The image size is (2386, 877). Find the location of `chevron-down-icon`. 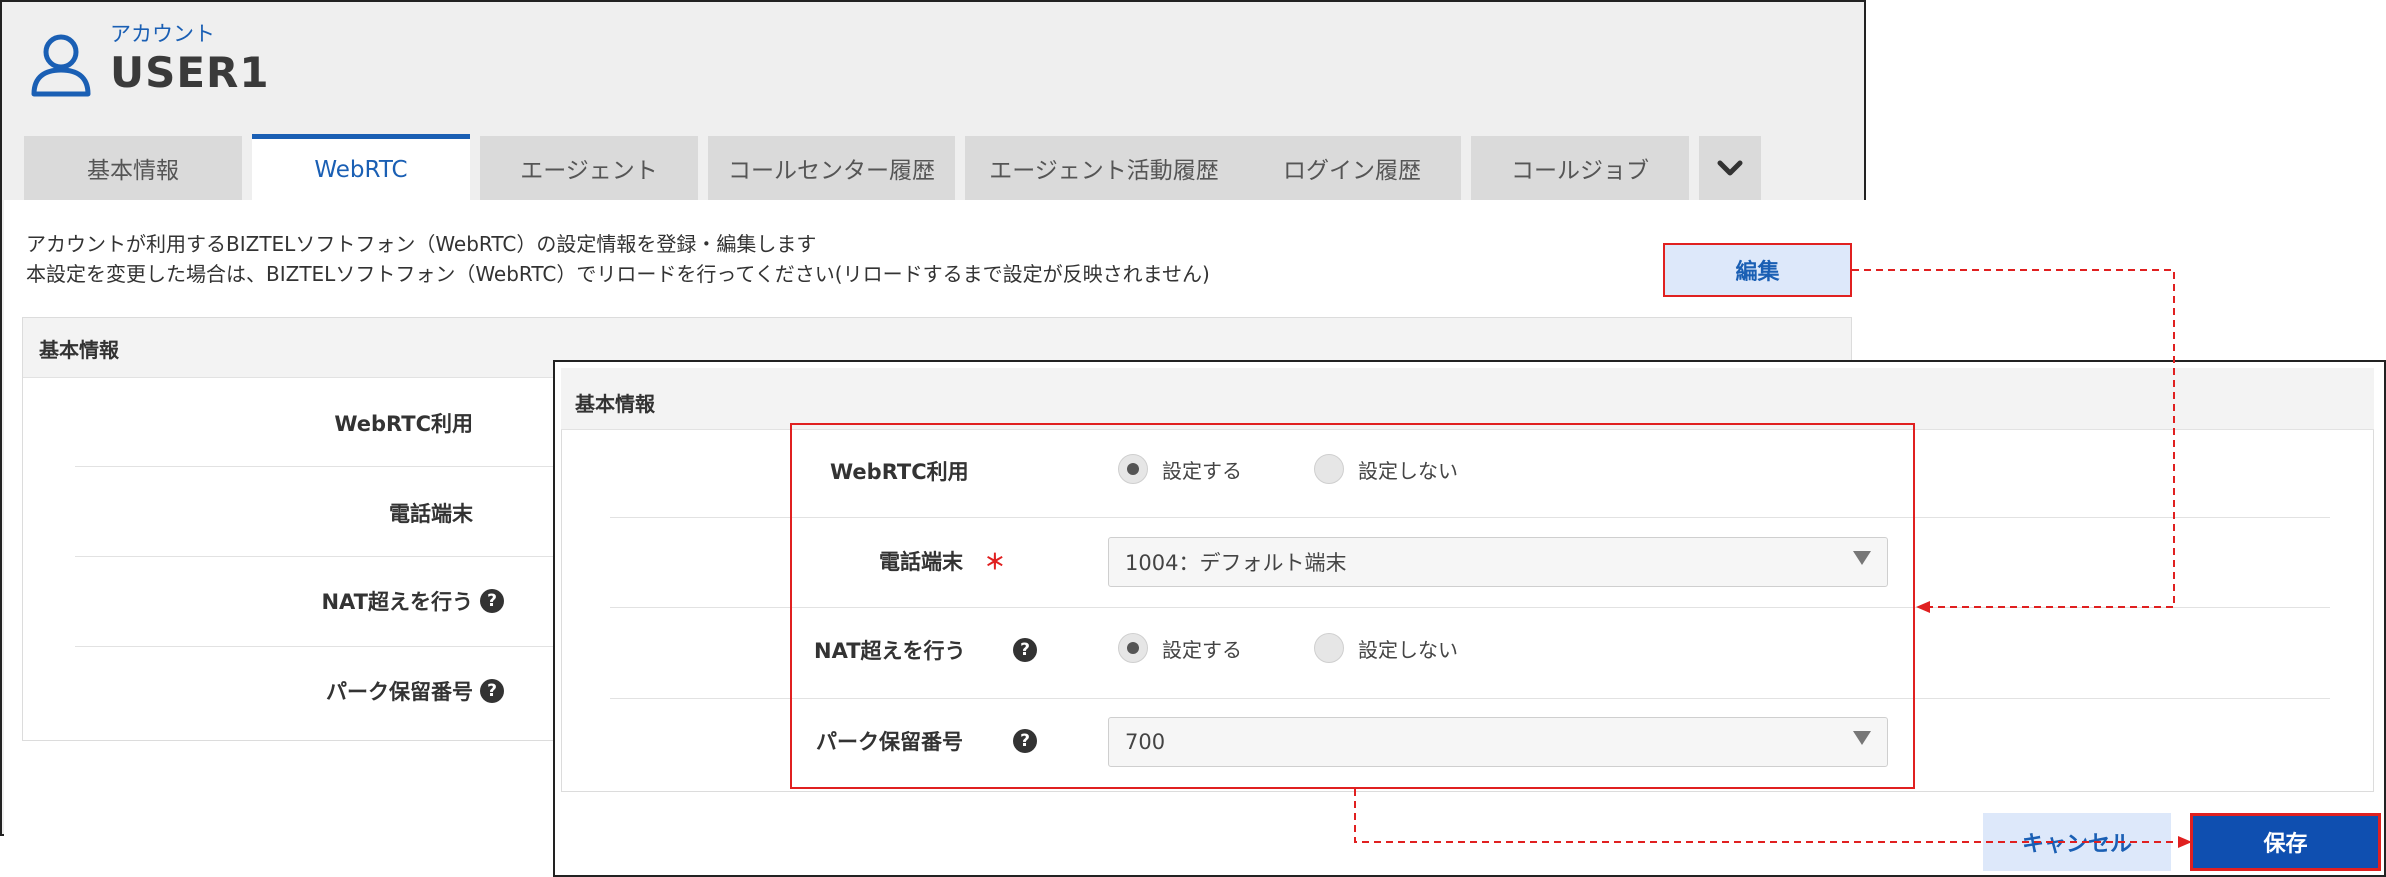

chevron-down-icon is located at coordinates (1730, 168).